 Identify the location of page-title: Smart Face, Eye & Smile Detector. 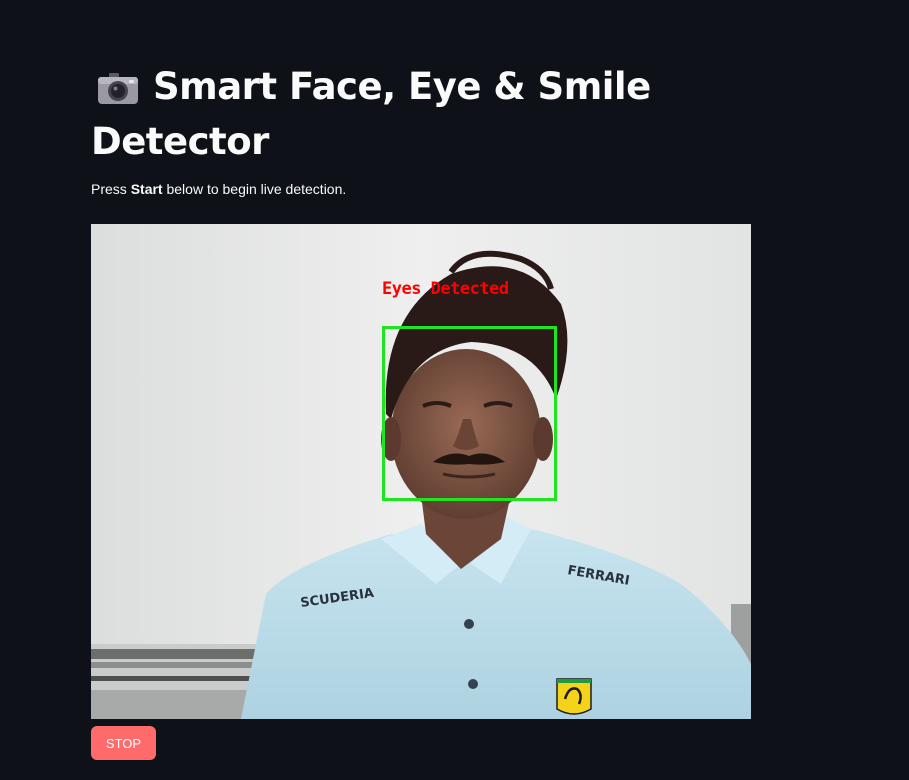
(371, 114).